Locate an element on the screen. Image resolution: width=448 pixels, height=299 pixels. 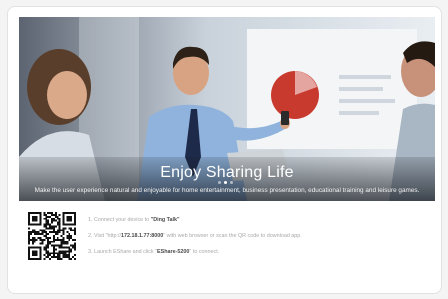
server-address-link: 172.18.1.77:8000 is located at coordinates (142, 236).